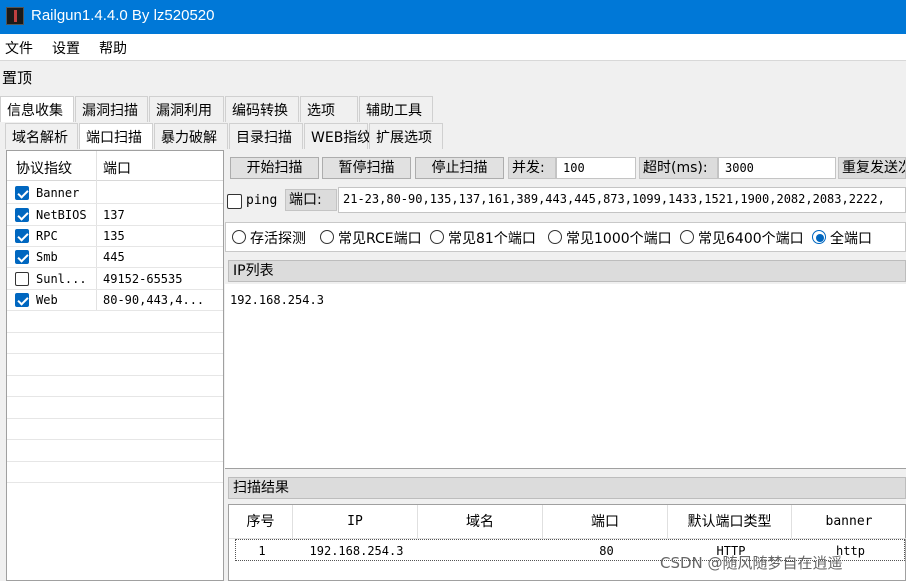 This screenshot has width=906, height=581. Describe the element at coordinates (329, 109) in the screenshot. I see `tab-options: 选项` at that location.